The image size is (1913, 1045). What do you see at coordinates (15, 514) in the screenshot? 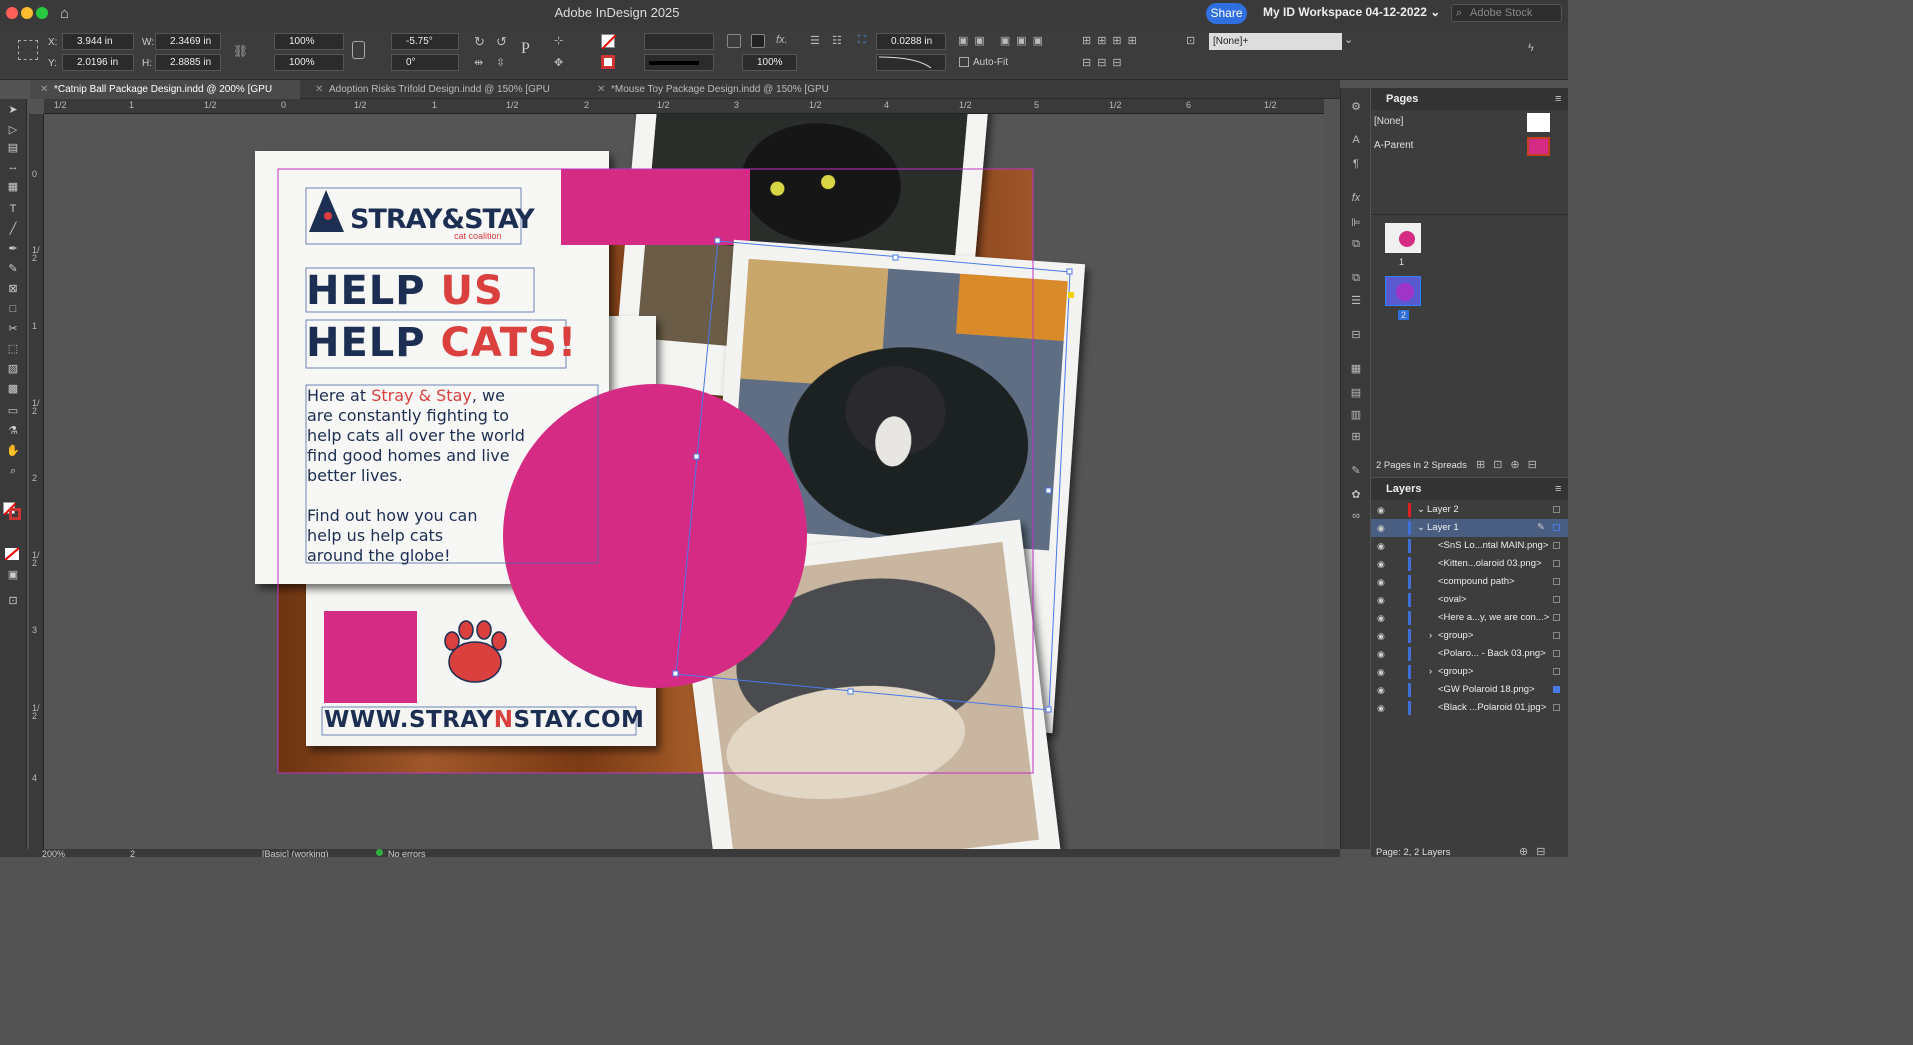
I see `stroke-color-icon` at bounding box center [15, 514].